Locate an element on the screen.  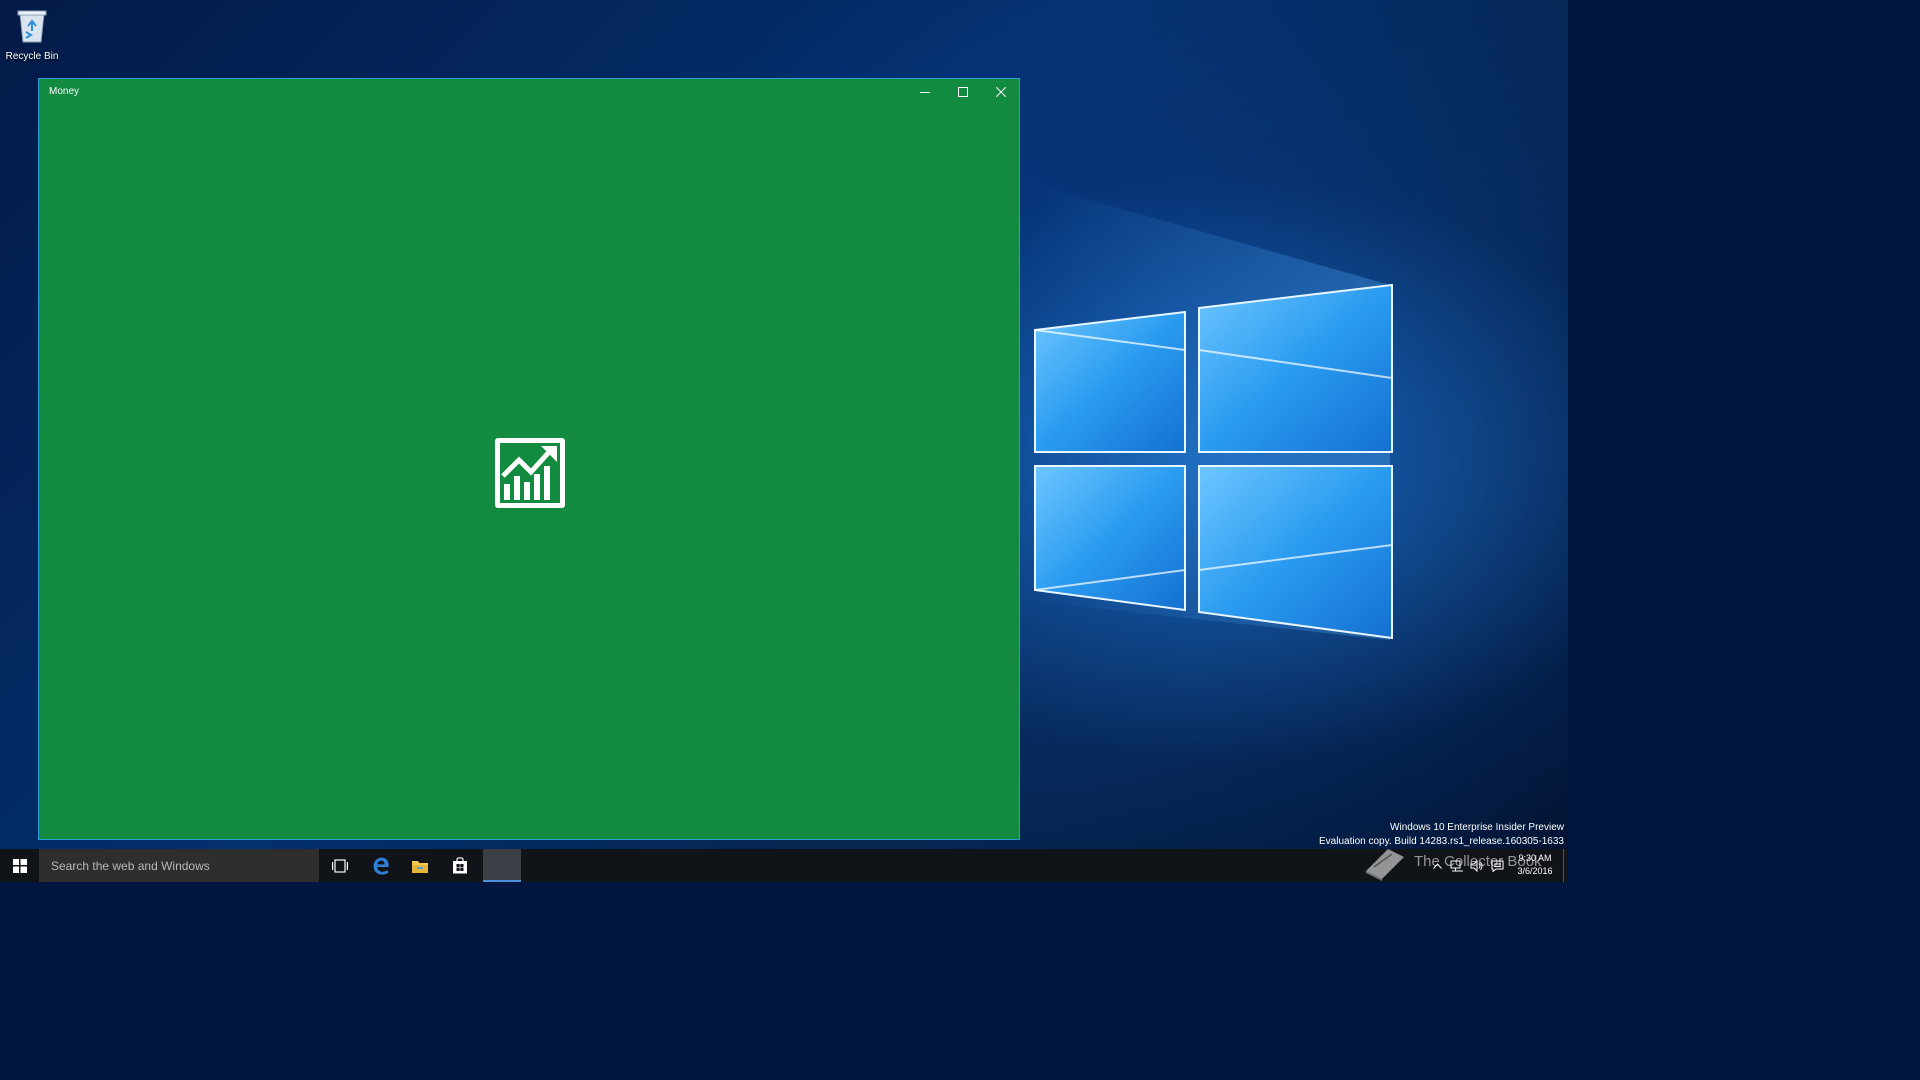
close-button is located at coordinates (1001, 92).